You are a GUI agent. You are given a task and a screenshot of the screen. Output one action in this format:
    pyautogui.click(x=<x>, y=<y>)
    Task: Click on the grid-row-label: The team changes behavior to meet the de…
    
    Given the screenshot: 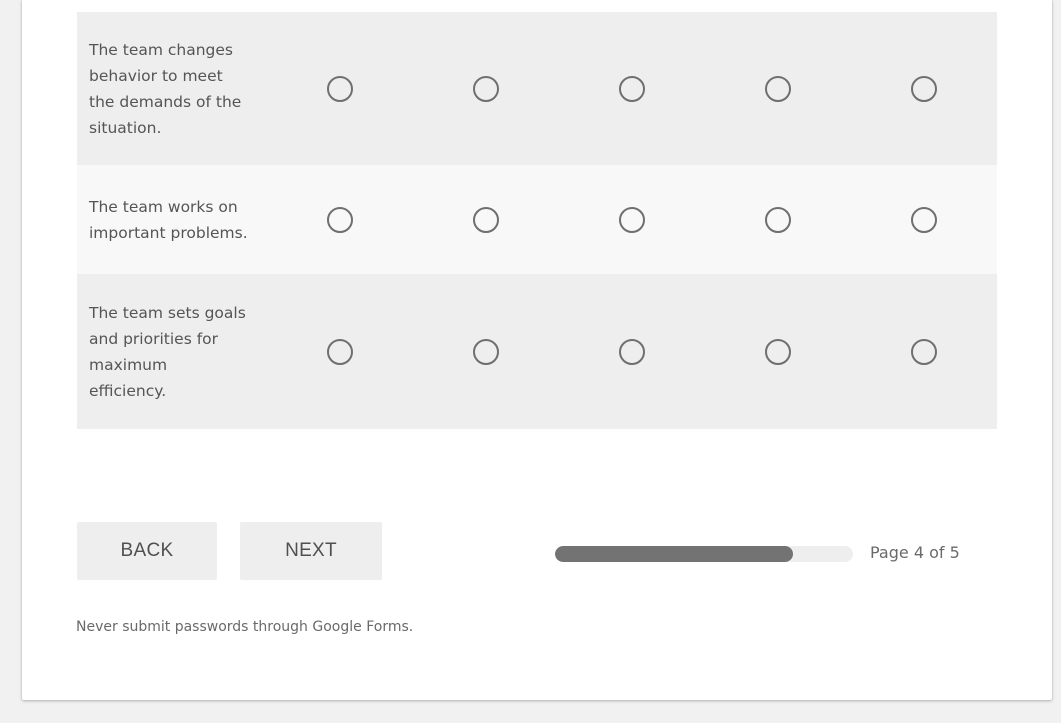 What is the action you would take?
    pyautogui.click(x=165, y=88)
    